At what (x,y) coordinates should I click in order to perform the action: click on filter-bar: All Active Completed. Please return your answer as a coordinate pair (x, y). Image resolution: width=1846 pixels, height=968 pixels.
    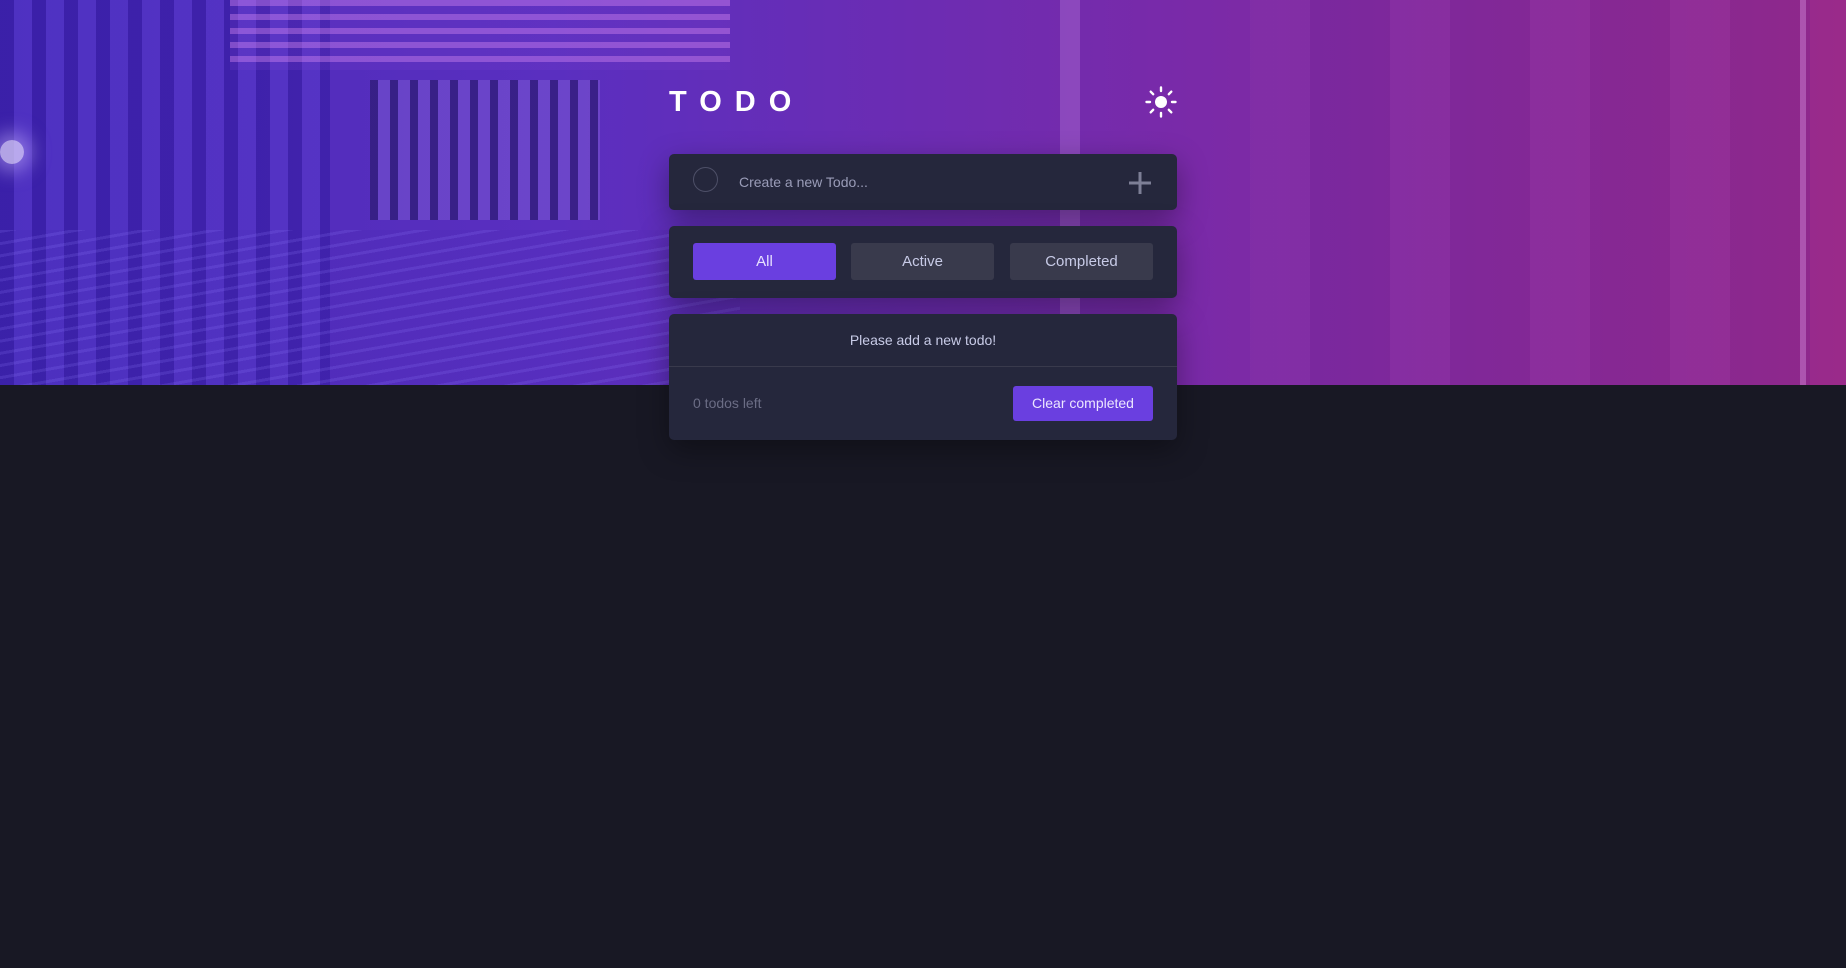
    Looking at the image, I should click on (923, 262).